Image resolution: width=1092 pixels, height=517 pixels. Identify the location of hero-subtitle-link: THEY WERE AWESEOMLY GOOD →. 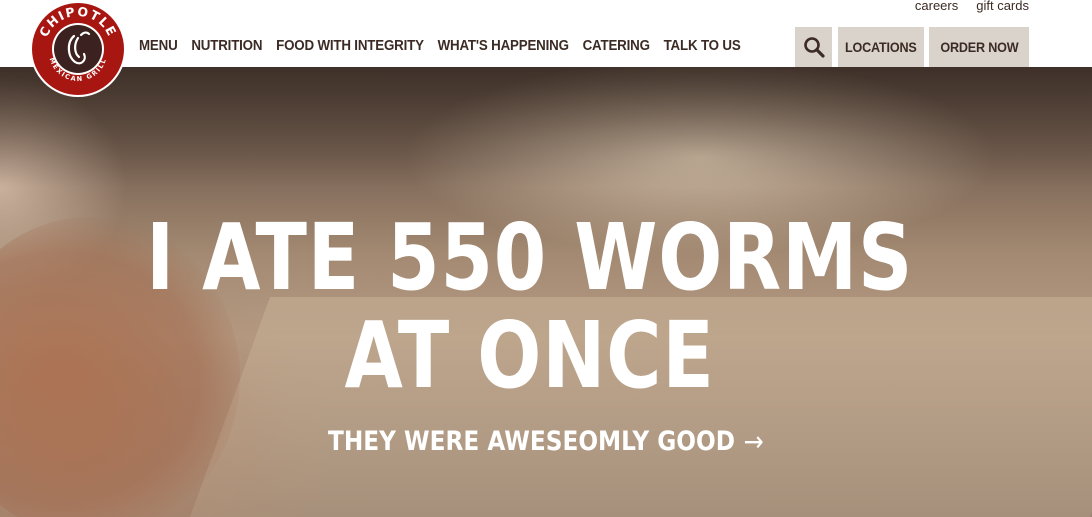
(546, 441).